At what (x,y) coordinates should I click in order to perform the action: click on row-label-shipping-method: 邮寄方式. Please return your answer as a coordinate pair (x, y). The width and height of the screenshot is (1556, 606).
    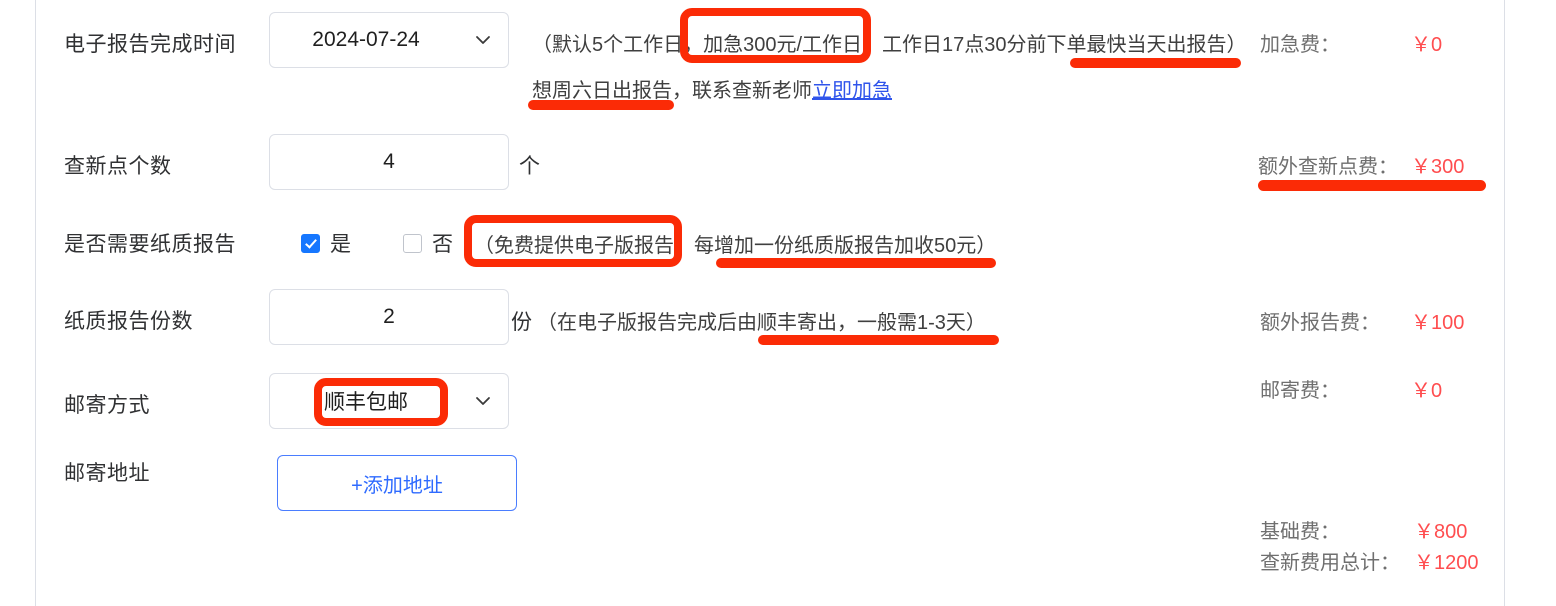
    Looking at the image, I should click on (107, 405).